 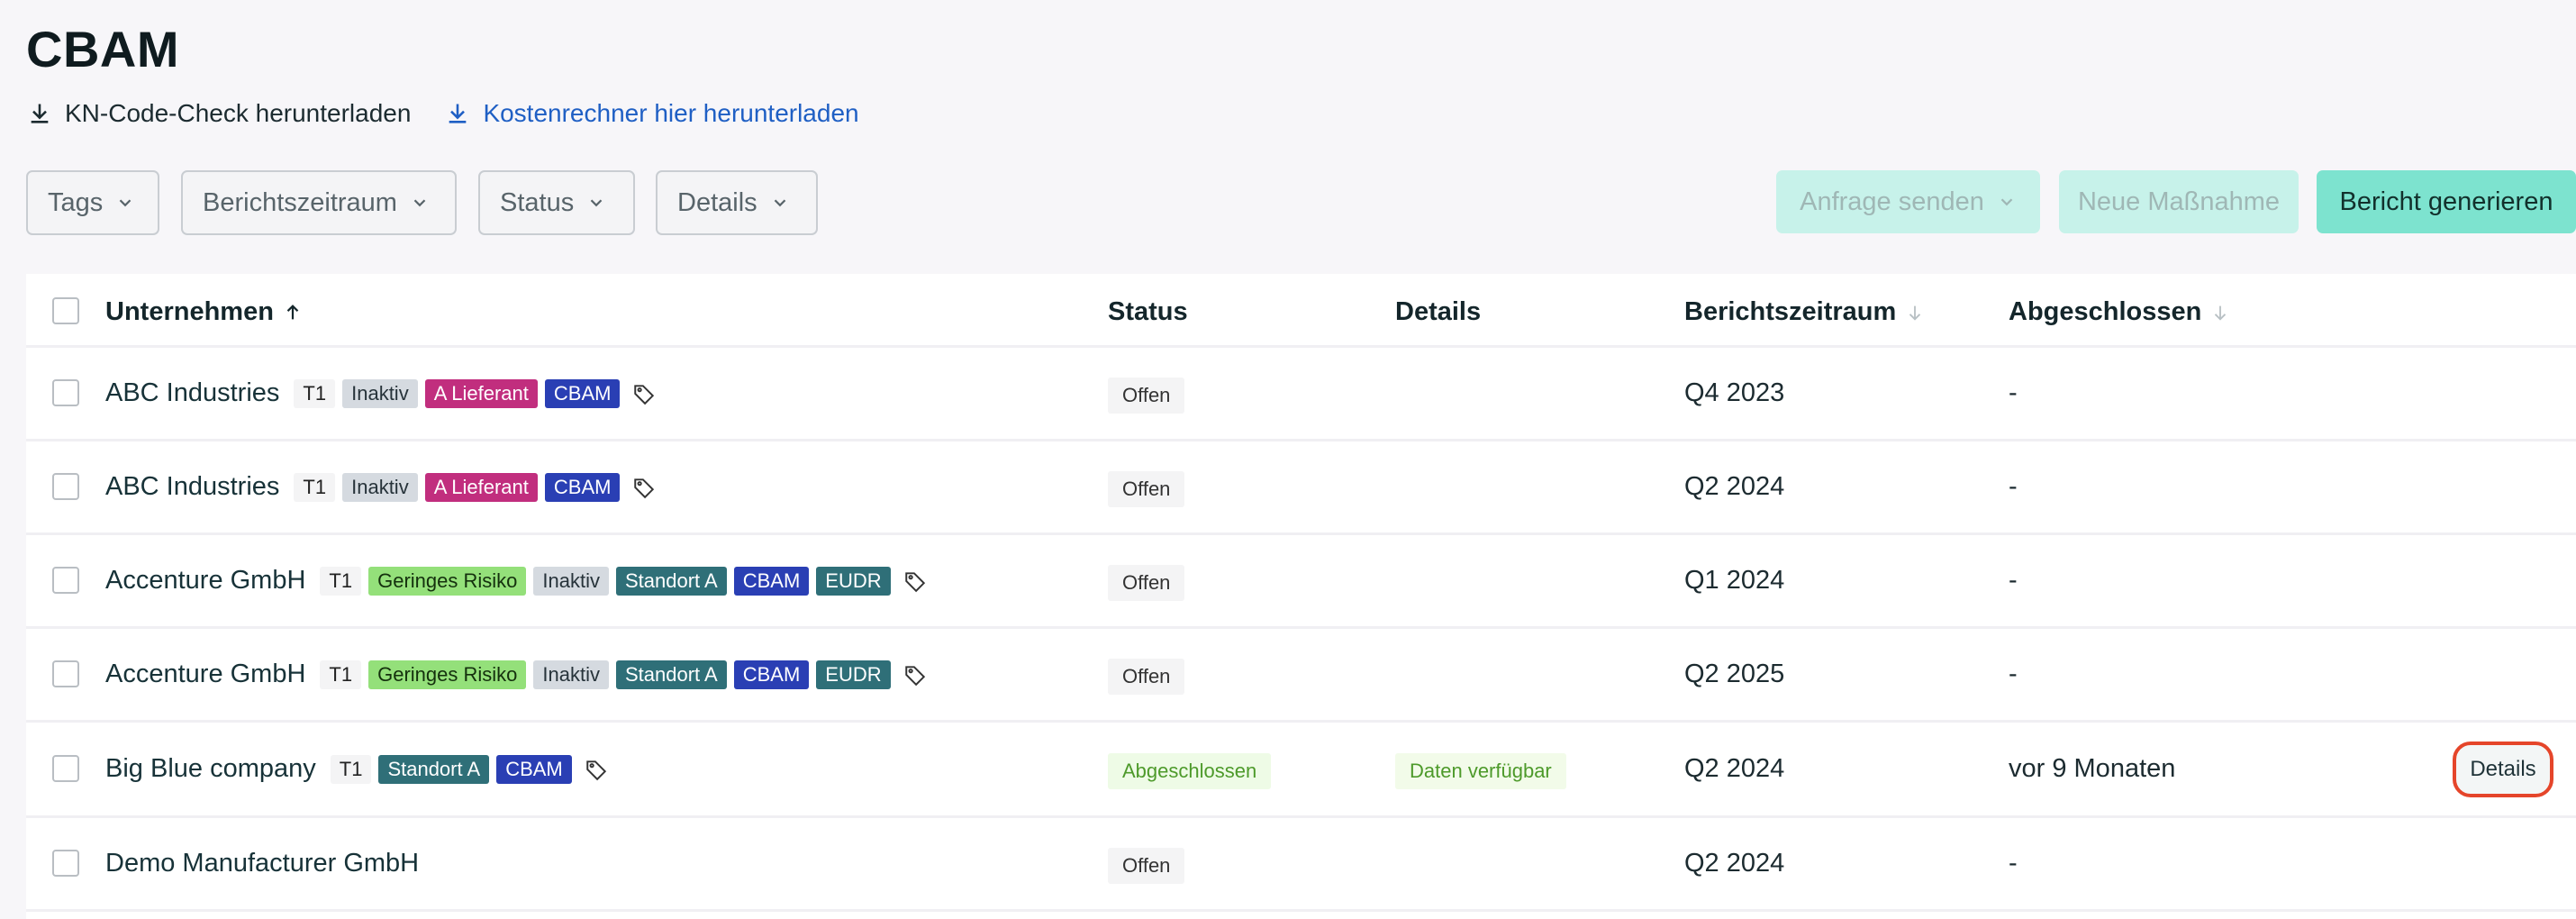 I want to click on page-title: CBAM, so click(x=103, y=49).